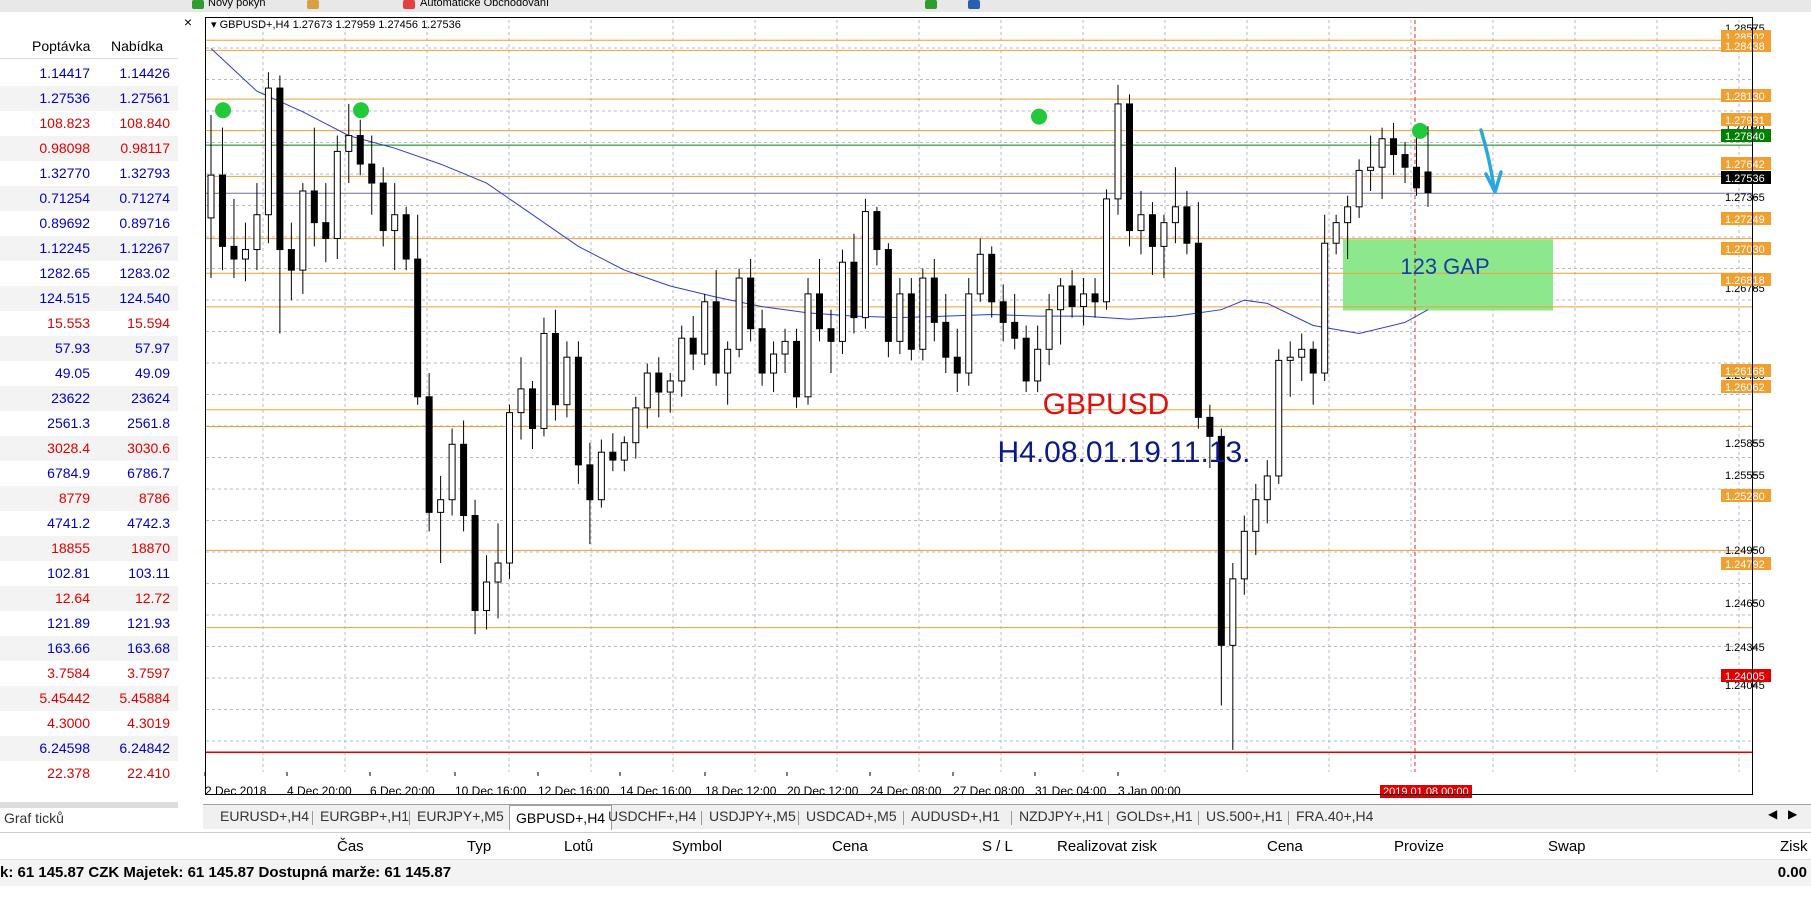  I want to click on terminal-column-header: S / L, so click(997, 846).